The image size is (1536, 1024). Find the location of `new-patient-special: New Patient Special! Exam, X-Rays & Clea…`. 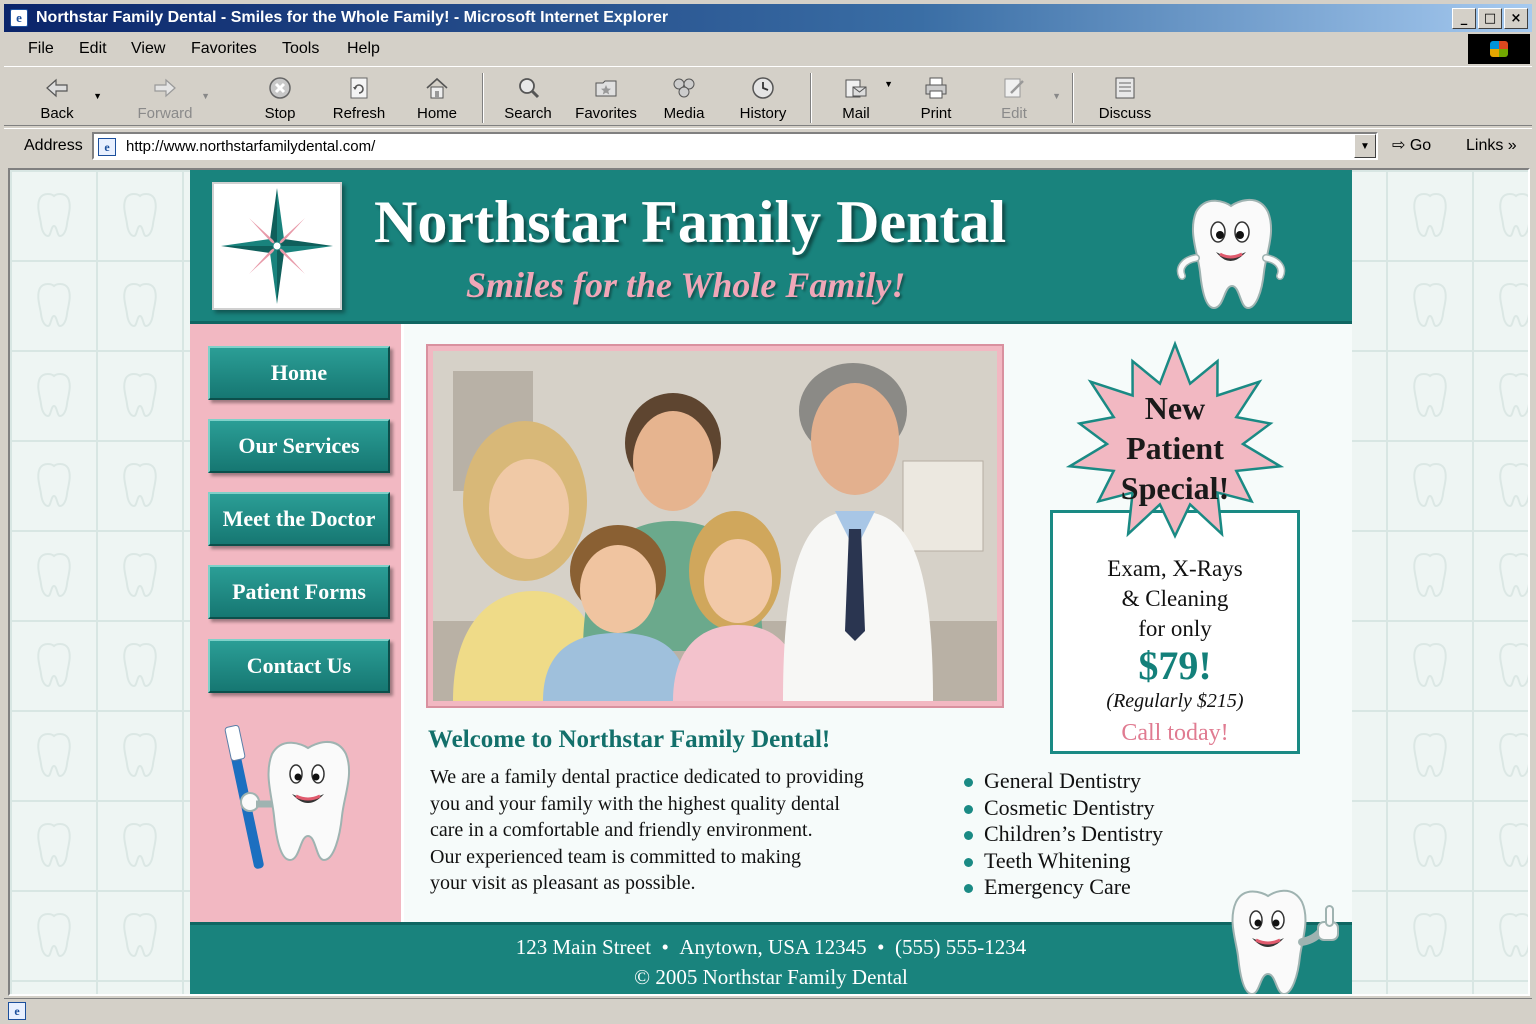

new-patient-special: New Patient Special! Exam, X-Rays & Clea… is located at coordinates (1175, 549).